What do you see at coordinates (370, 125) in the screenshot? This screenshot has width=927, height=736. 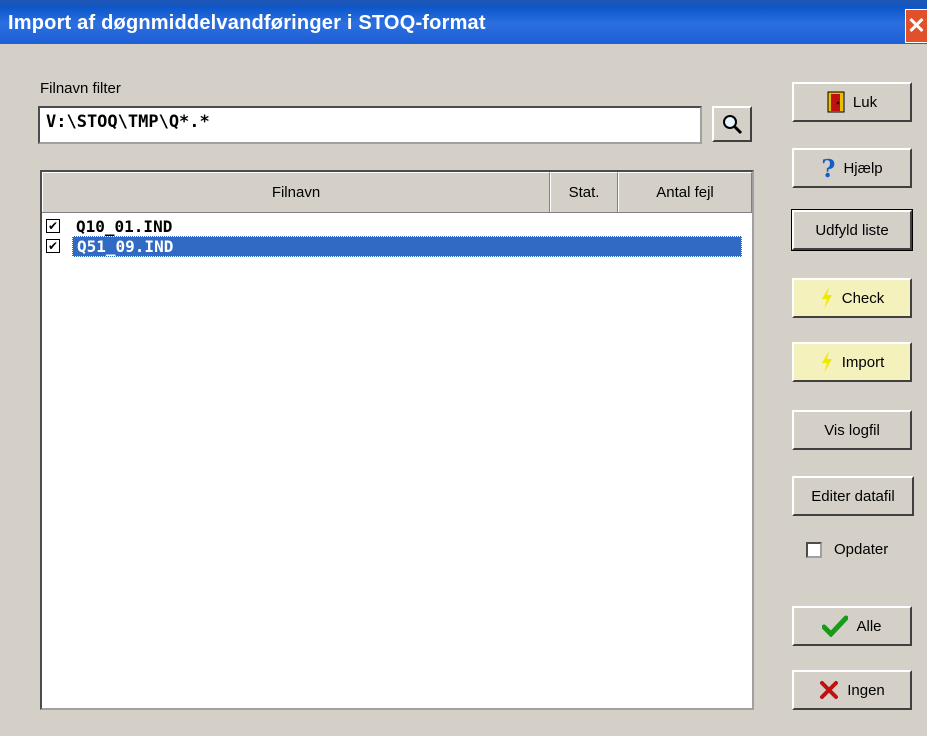 I see `filter-input: V:\STOQ\TMP\Q*.*` at bounding box center [370, 125].